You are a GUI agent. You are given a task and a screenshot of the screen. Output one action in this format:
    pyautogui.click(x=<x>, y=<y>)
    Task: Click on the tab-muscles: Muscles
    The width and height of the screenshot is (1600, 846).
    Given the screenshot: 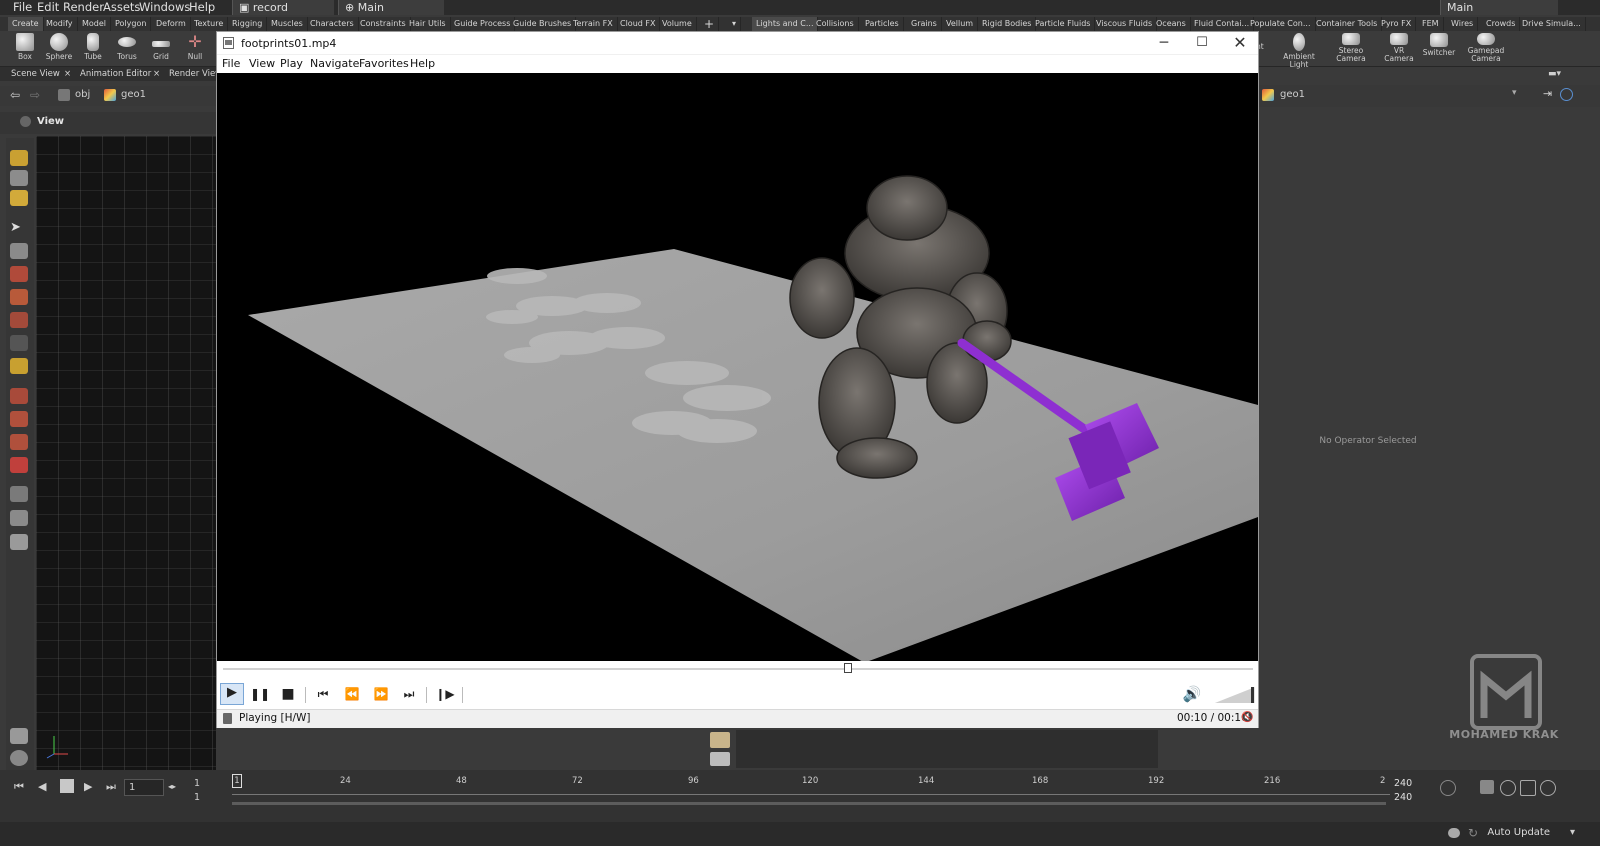 What is the action you would take?
    pyautogui.click(x=287, y=24)
    